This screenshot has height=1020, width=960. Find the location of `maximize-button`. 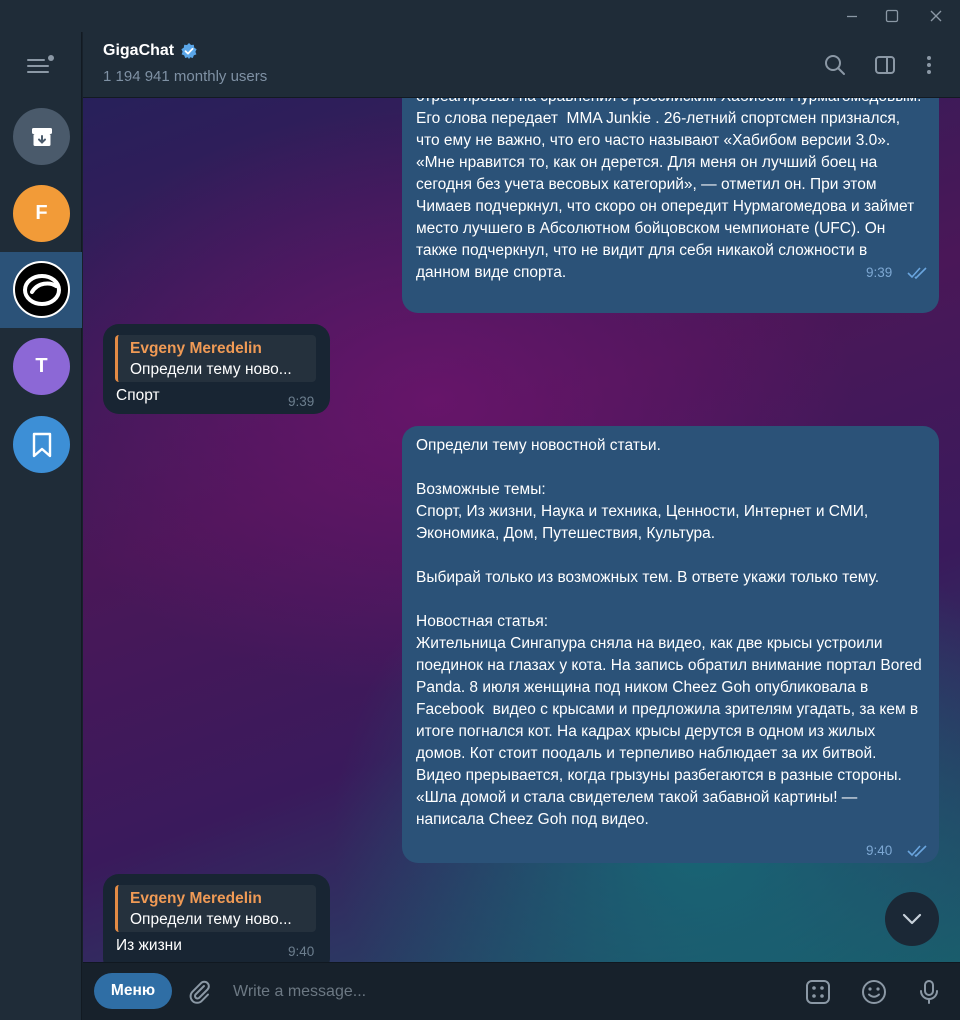

maximize-button is located at coordinates (892, 16).